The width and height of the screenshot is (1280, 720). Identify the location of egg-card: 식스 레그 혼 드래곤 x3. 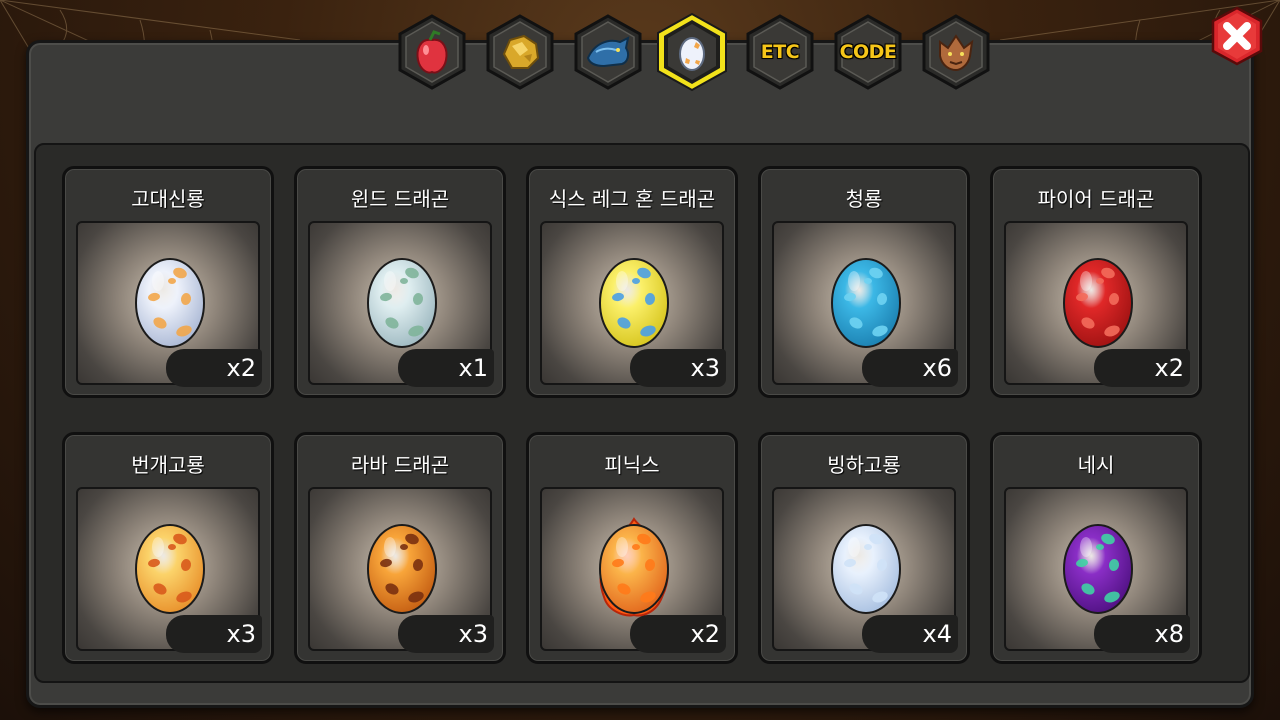
(632, 282).